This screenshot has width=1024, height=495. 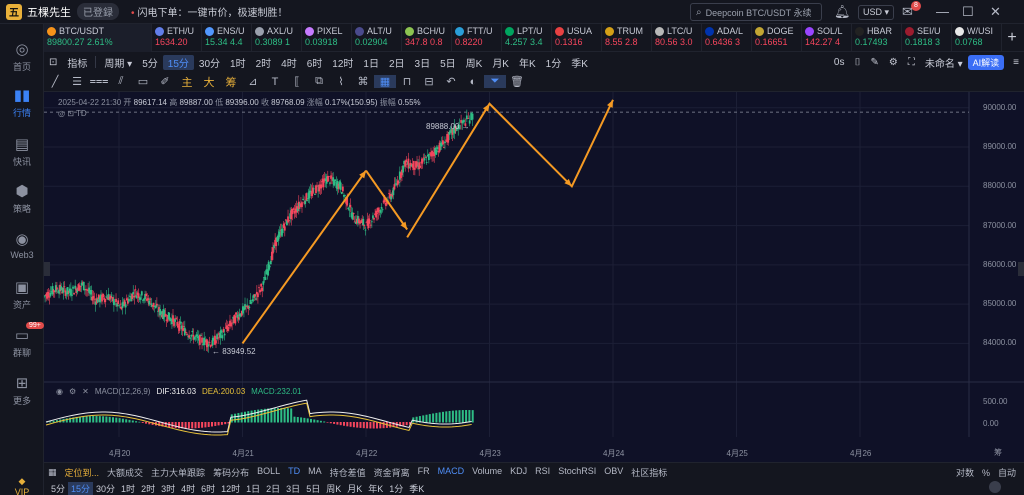 I want to click on indicator-option: 持仓差值, so click(x=348, y=472).